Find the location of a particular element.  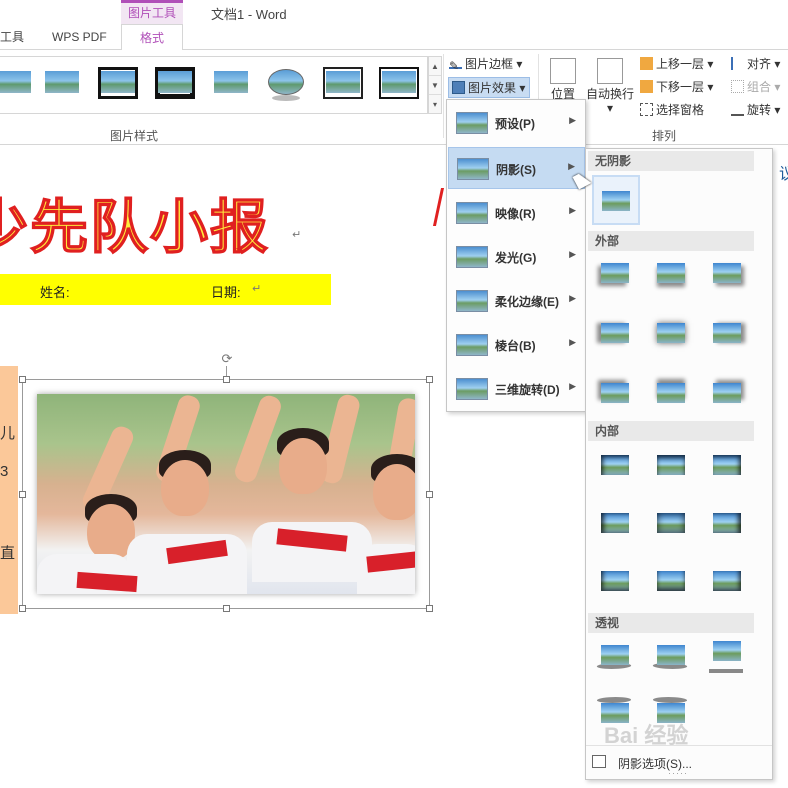

picture-style-black-matte is located at coordinates (175, 83).